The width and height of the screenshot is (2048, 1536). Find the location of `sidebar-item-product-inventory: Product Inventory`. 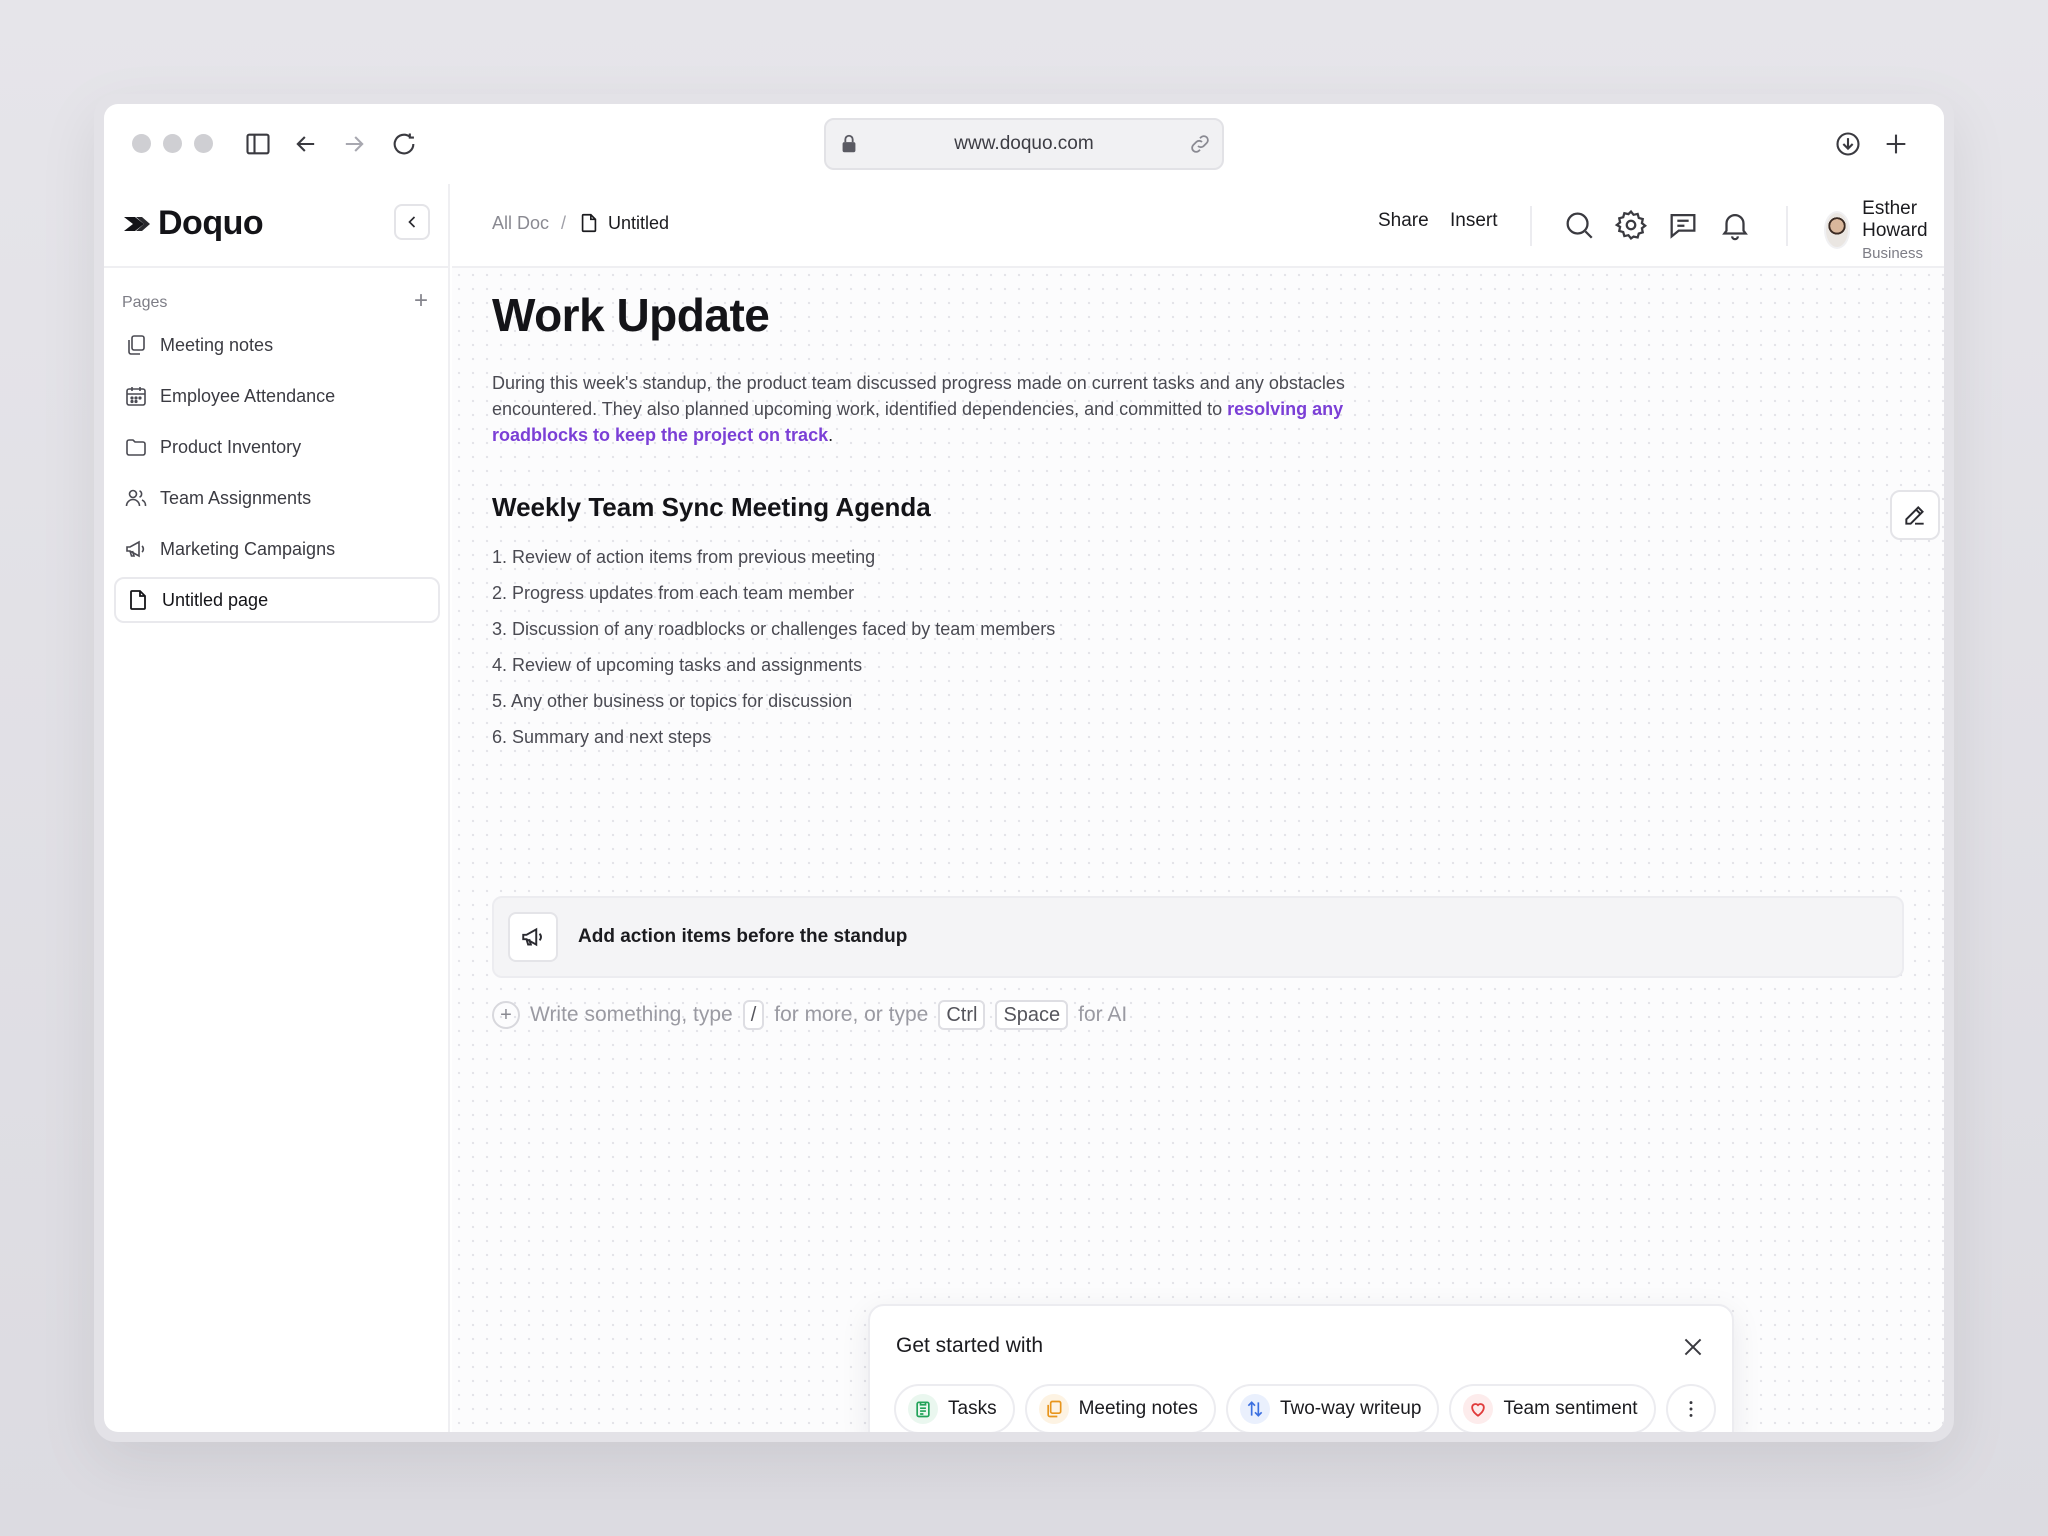

sidebar-item-product-inventory: Product Inventory is located at coordinates (277, 447).